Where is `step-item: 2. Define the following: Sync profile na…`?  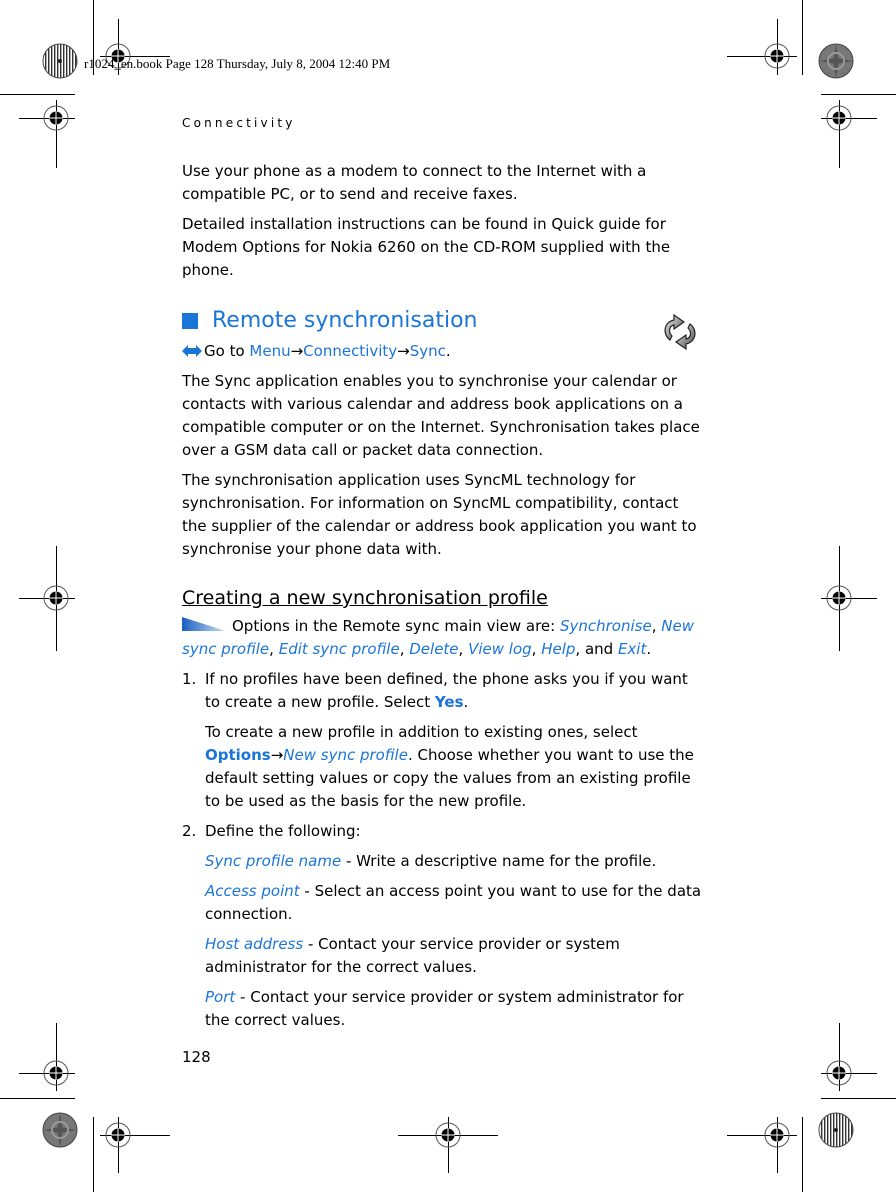
step-item: 2. Define the following: Sync profile na… is located at coordinates (442, 926).